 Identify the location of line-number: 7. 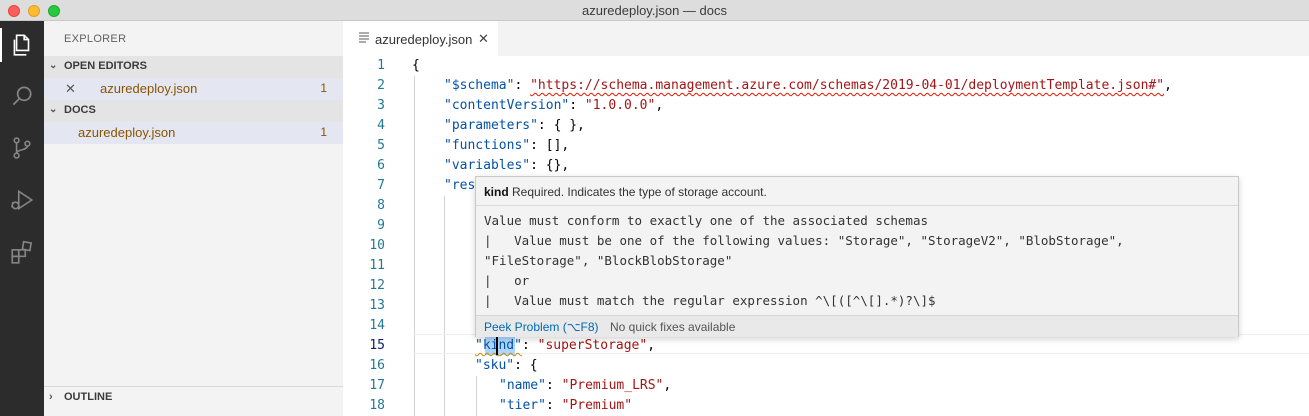
(381, 185).